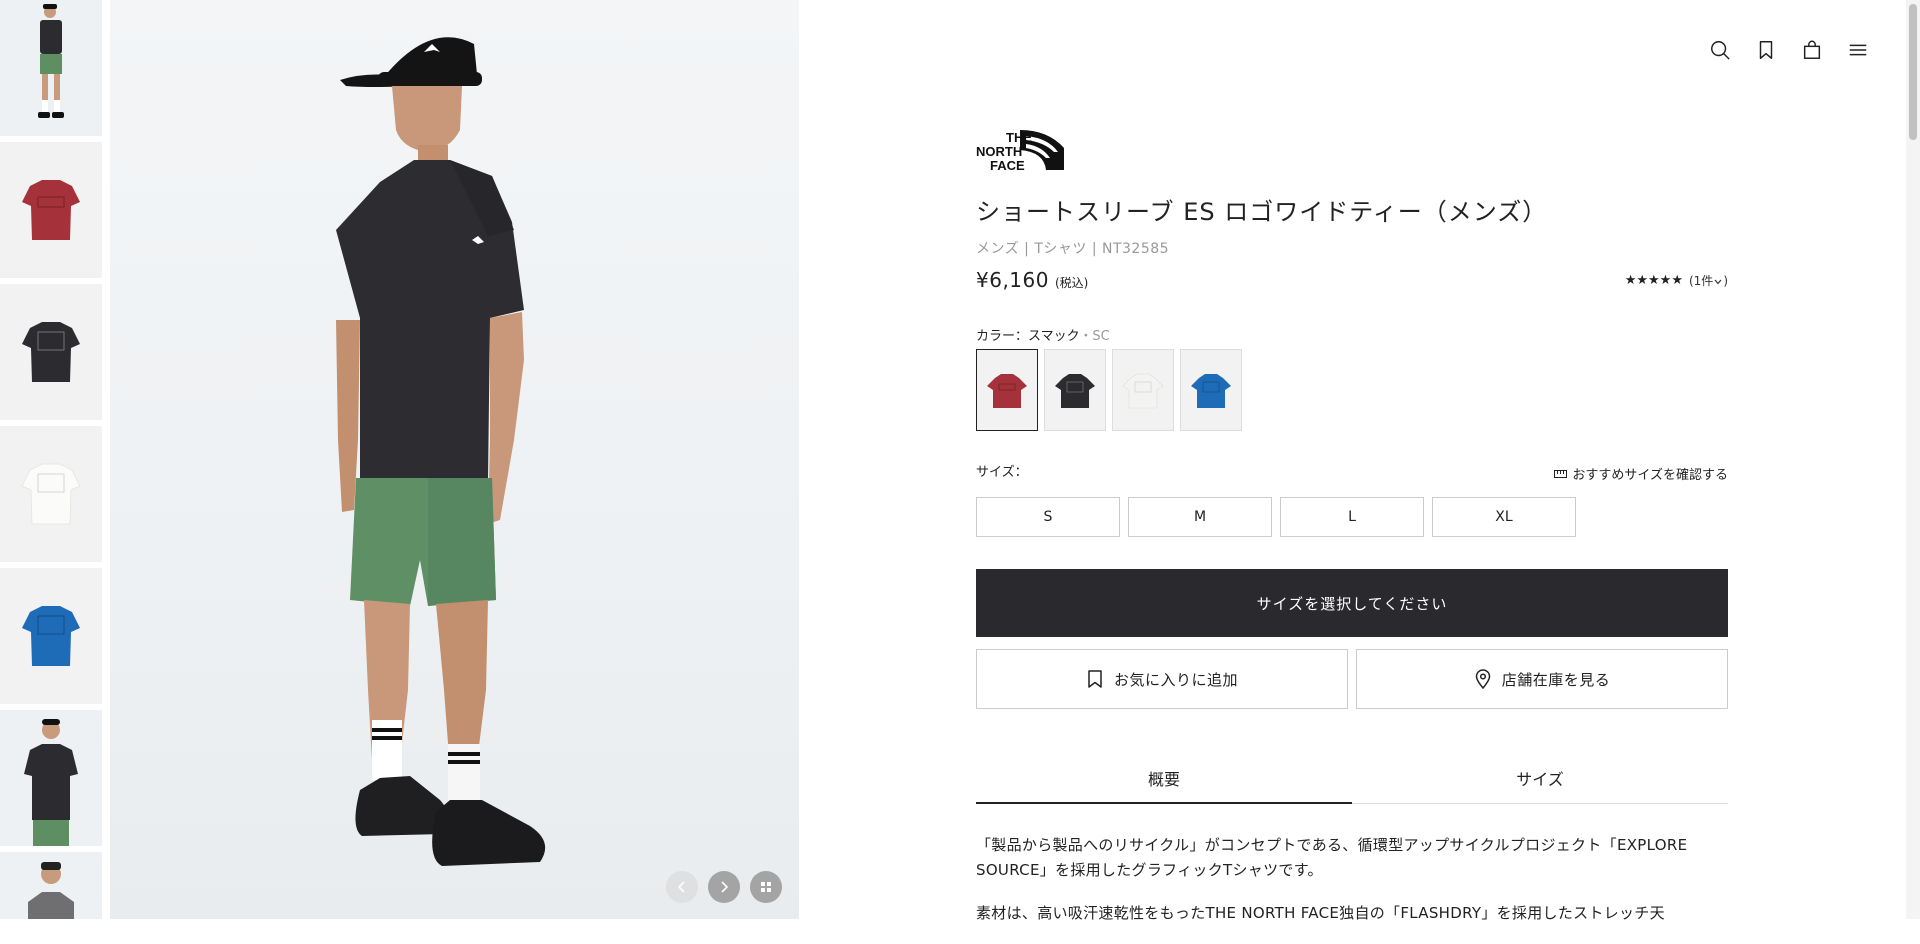  What do you see at coordinates (1482, 679) in the screenshot?
I see `location-pin-icon` at bounding box center [1482, 679].